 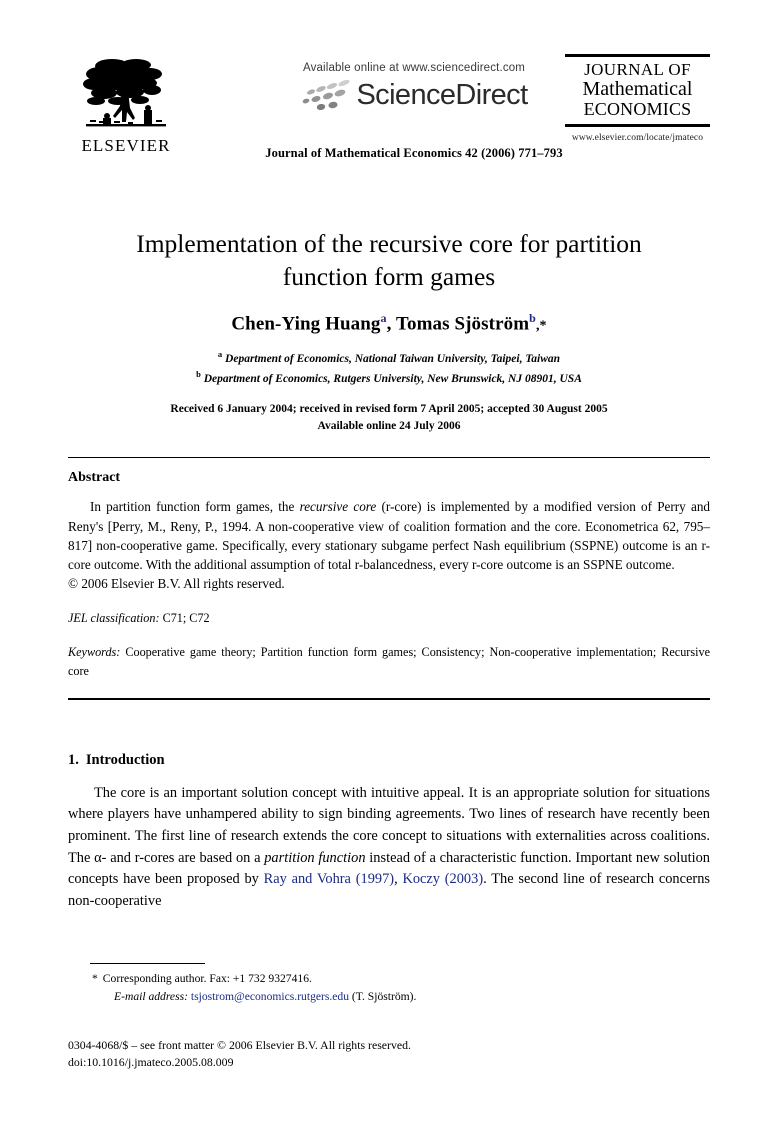 I want to click on section-heading-introduction: 1. Introduction, so click(x=389, y=760).